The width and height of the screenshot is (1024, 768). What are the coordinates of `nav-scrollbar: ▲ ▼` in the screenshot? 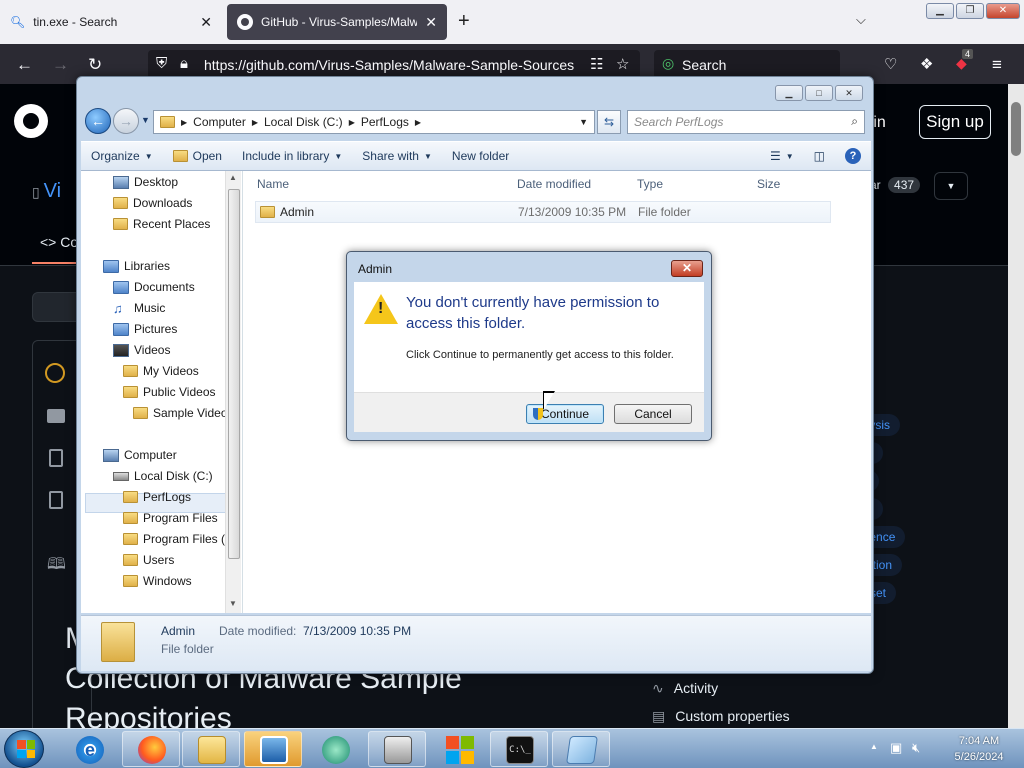 It's located at (233, 392).